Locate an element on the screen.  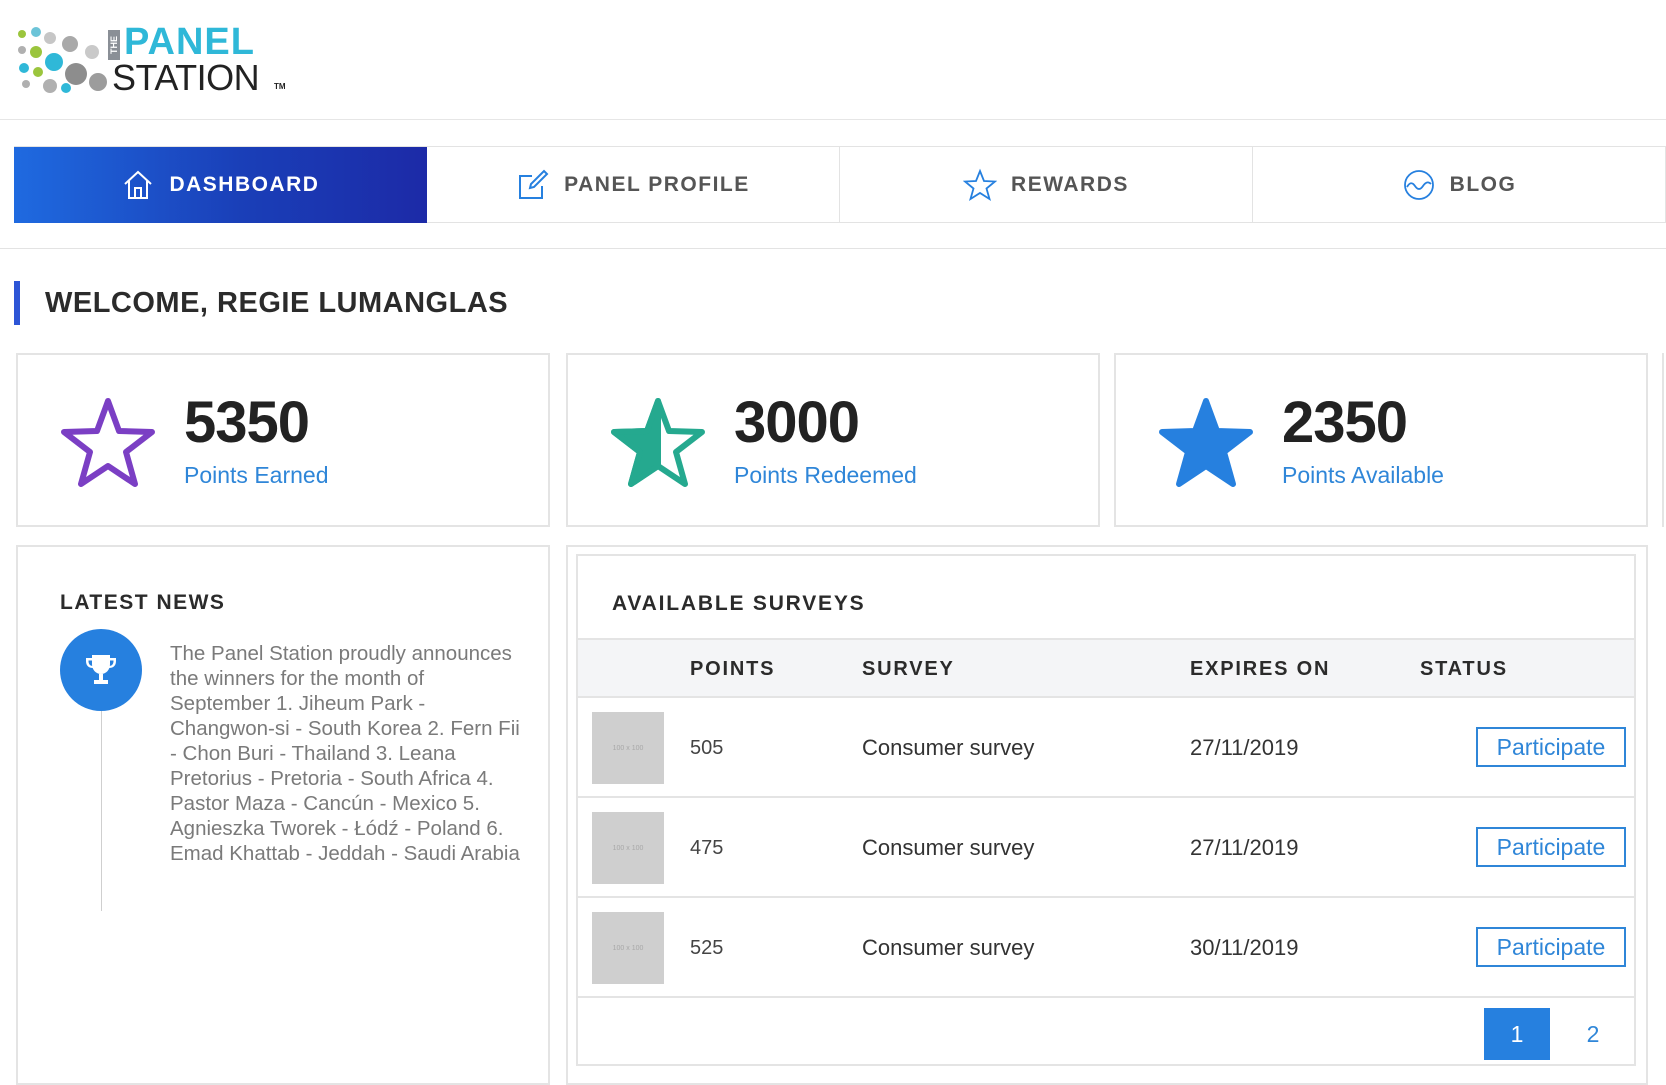
trophy-icon is located at coordinates (101, 670).